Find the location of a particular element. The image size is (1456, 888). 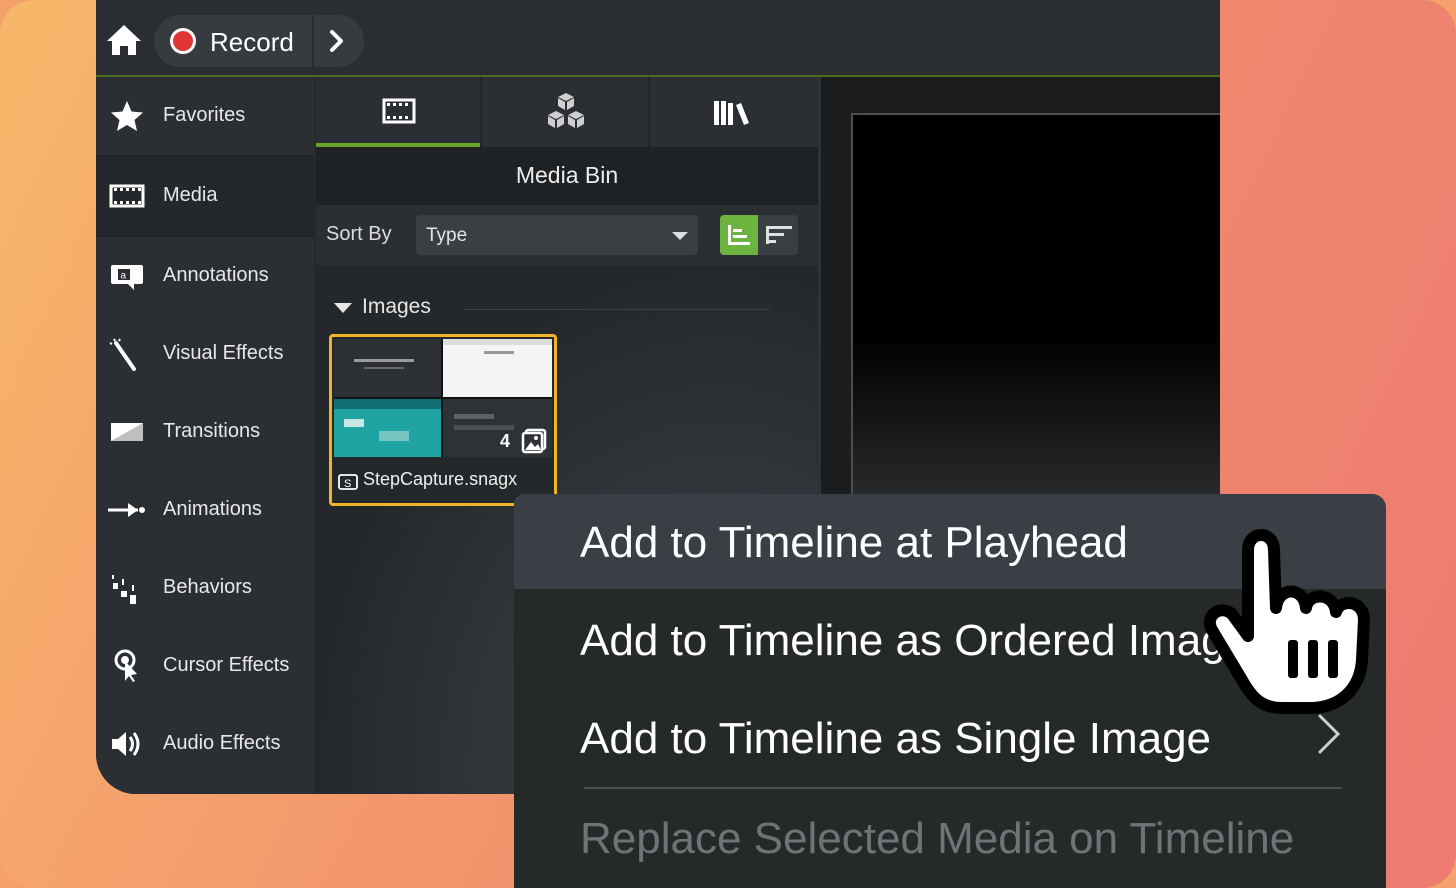

video-canvas is located at coordinates (1035, 314).